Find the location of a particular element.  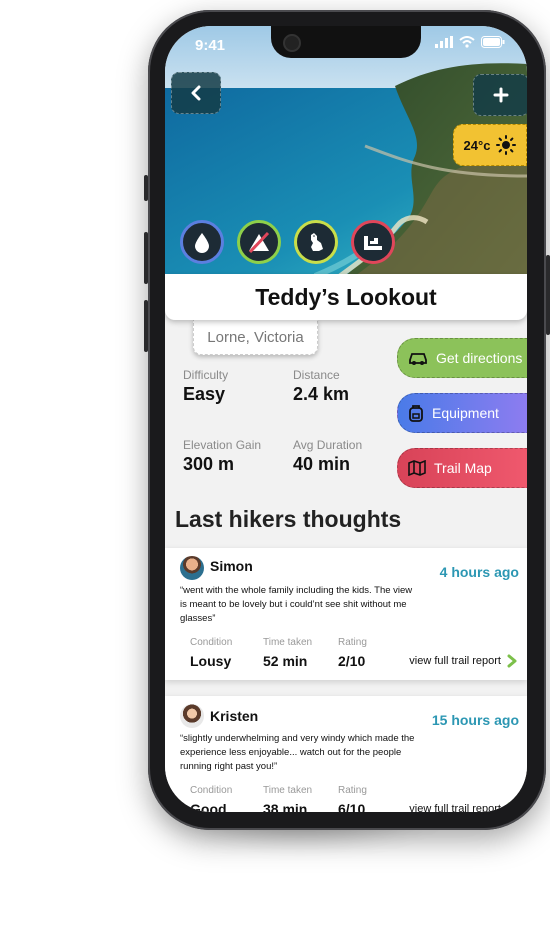

difficulty-value: Easy is located at coordinates (204, 394).